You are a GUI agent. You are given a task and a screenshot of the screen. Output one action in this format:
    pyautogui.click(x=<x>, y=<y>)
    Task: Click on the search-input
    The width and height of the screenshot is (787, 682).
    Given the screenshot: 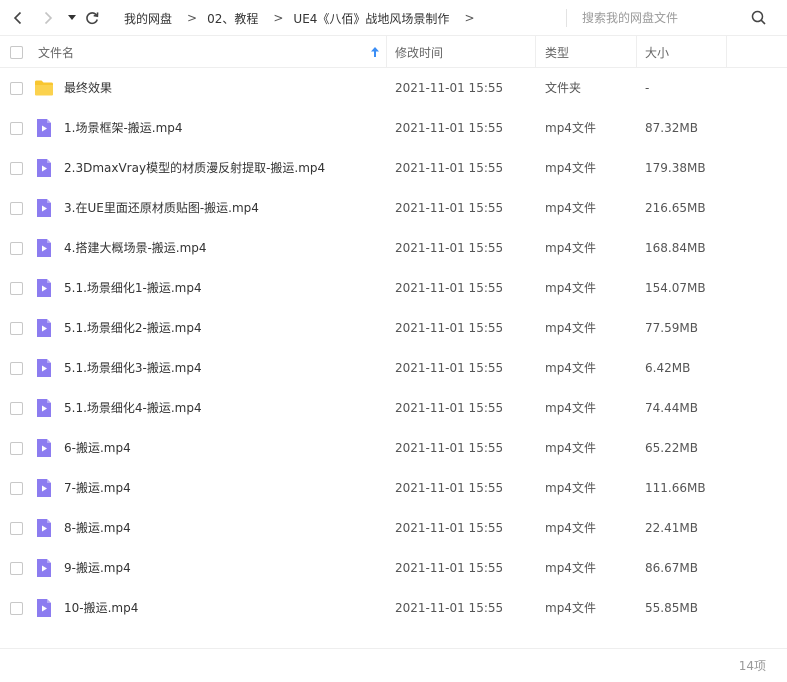 What is the action you would take?
    pyautogui.click(x=662, y=18)
    